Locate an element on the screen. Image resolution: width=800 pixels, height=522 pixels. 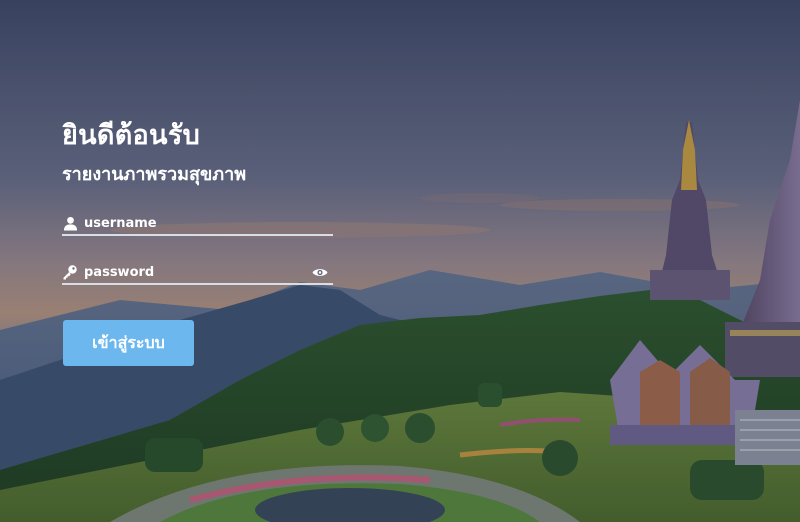
welcome-title: ยินดีต้อนรับ is located at coordinates (131, 135).